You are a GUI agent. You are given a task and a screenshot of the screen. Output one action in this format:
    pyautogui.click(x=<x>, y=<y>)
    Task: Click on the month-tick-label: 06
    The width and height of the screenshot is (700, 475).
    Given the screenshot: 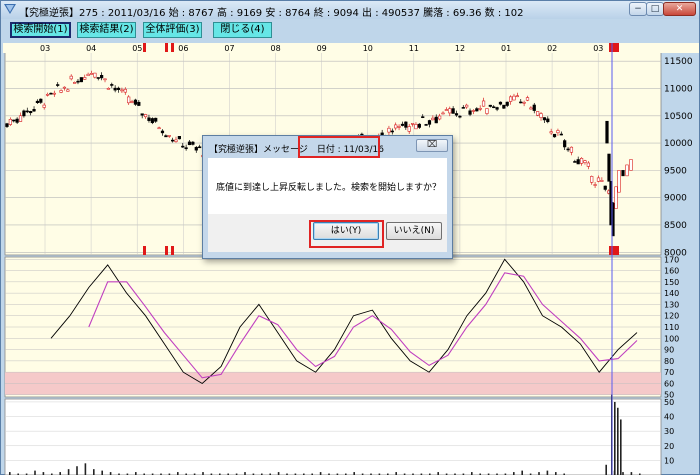 What is the action you would take?
    pyautogui.click(x=183, y=48)
    